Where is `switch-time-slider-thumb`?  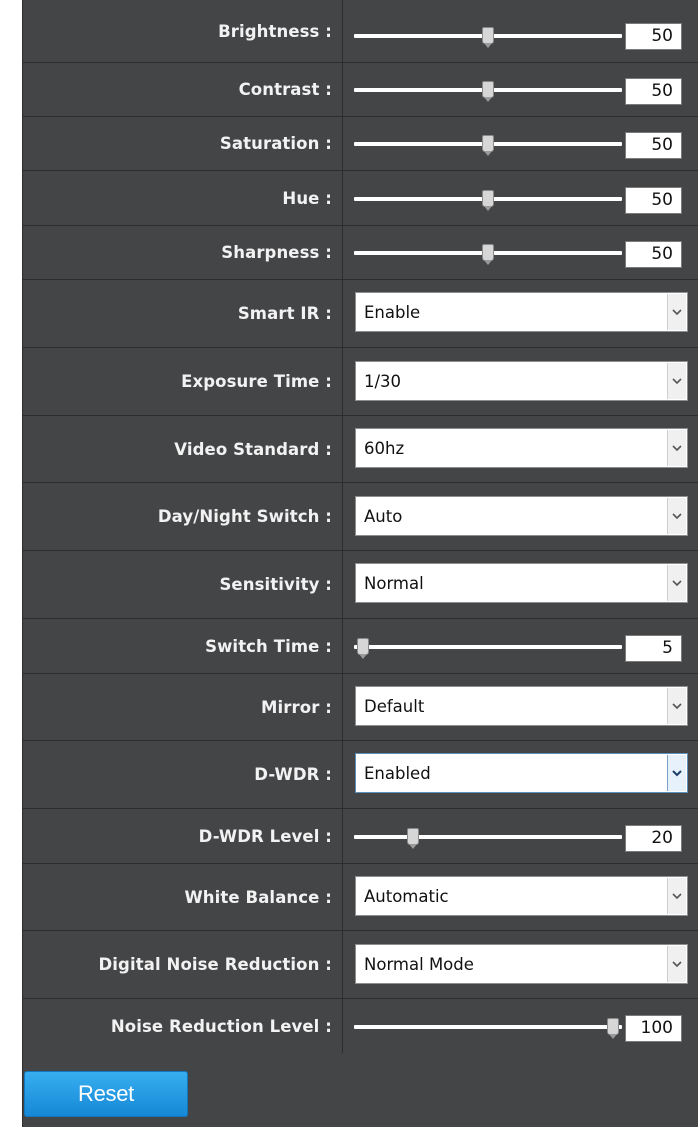
switch-time-slider-thumb is located at coordinates (363, 648).